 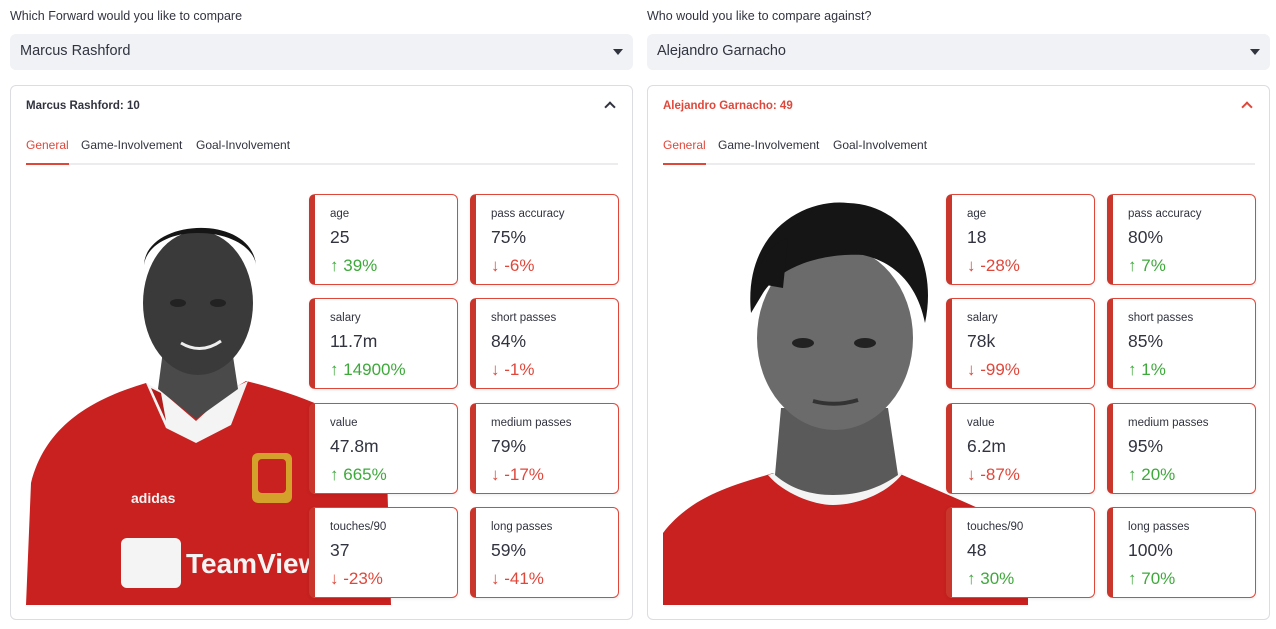 What do you see at coordinates (759, 16) in the screenshot?
I see `compare-select-label: Who would you like to compare against?` at bounding box center [759, 16].